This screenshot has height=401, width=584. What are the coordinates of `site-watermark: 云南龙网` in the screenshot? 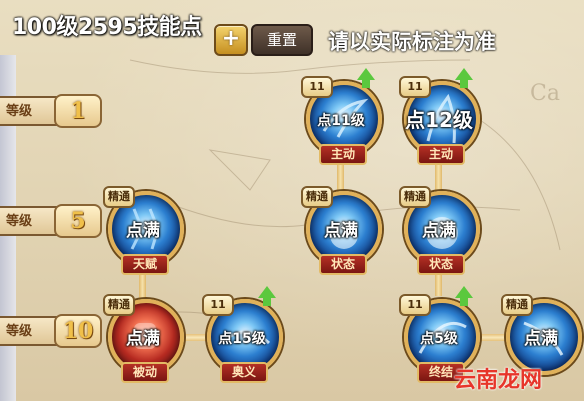 It's located at (498, 380).